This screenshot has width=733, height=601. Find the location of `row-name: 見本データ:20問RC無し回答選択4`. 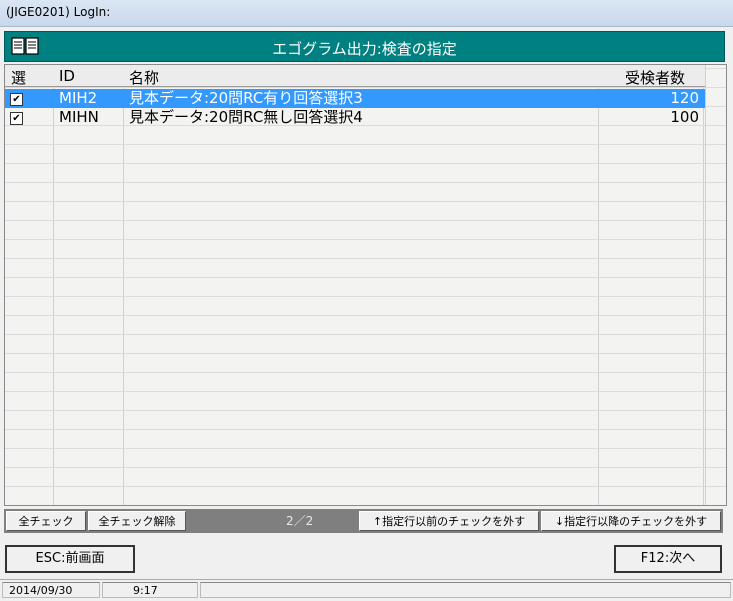

row-name: 見本データ:20問RC無し回答選択4 is located at coordinates (246, 117).